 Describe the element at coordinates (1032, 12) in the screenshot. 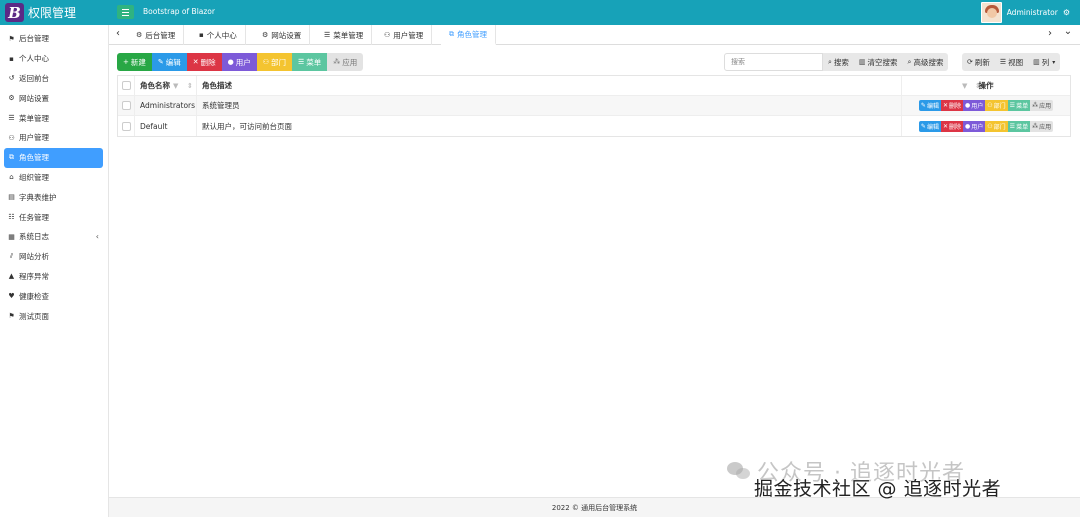

I see `user-name: Administrator` at that location.